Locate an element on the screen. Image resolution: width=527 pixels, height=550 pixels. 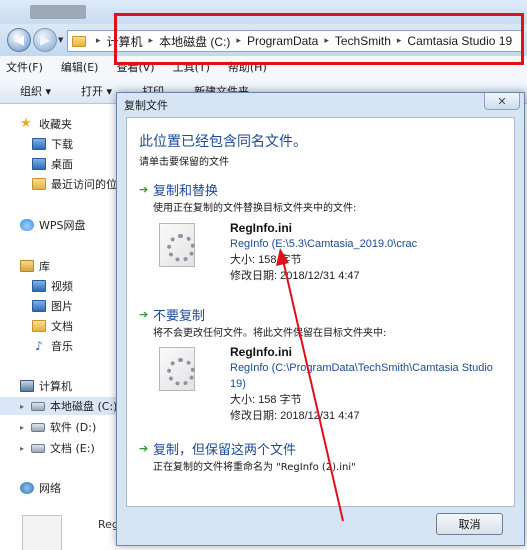
option-title: 不要复制 is located at coordinates (179, 316).